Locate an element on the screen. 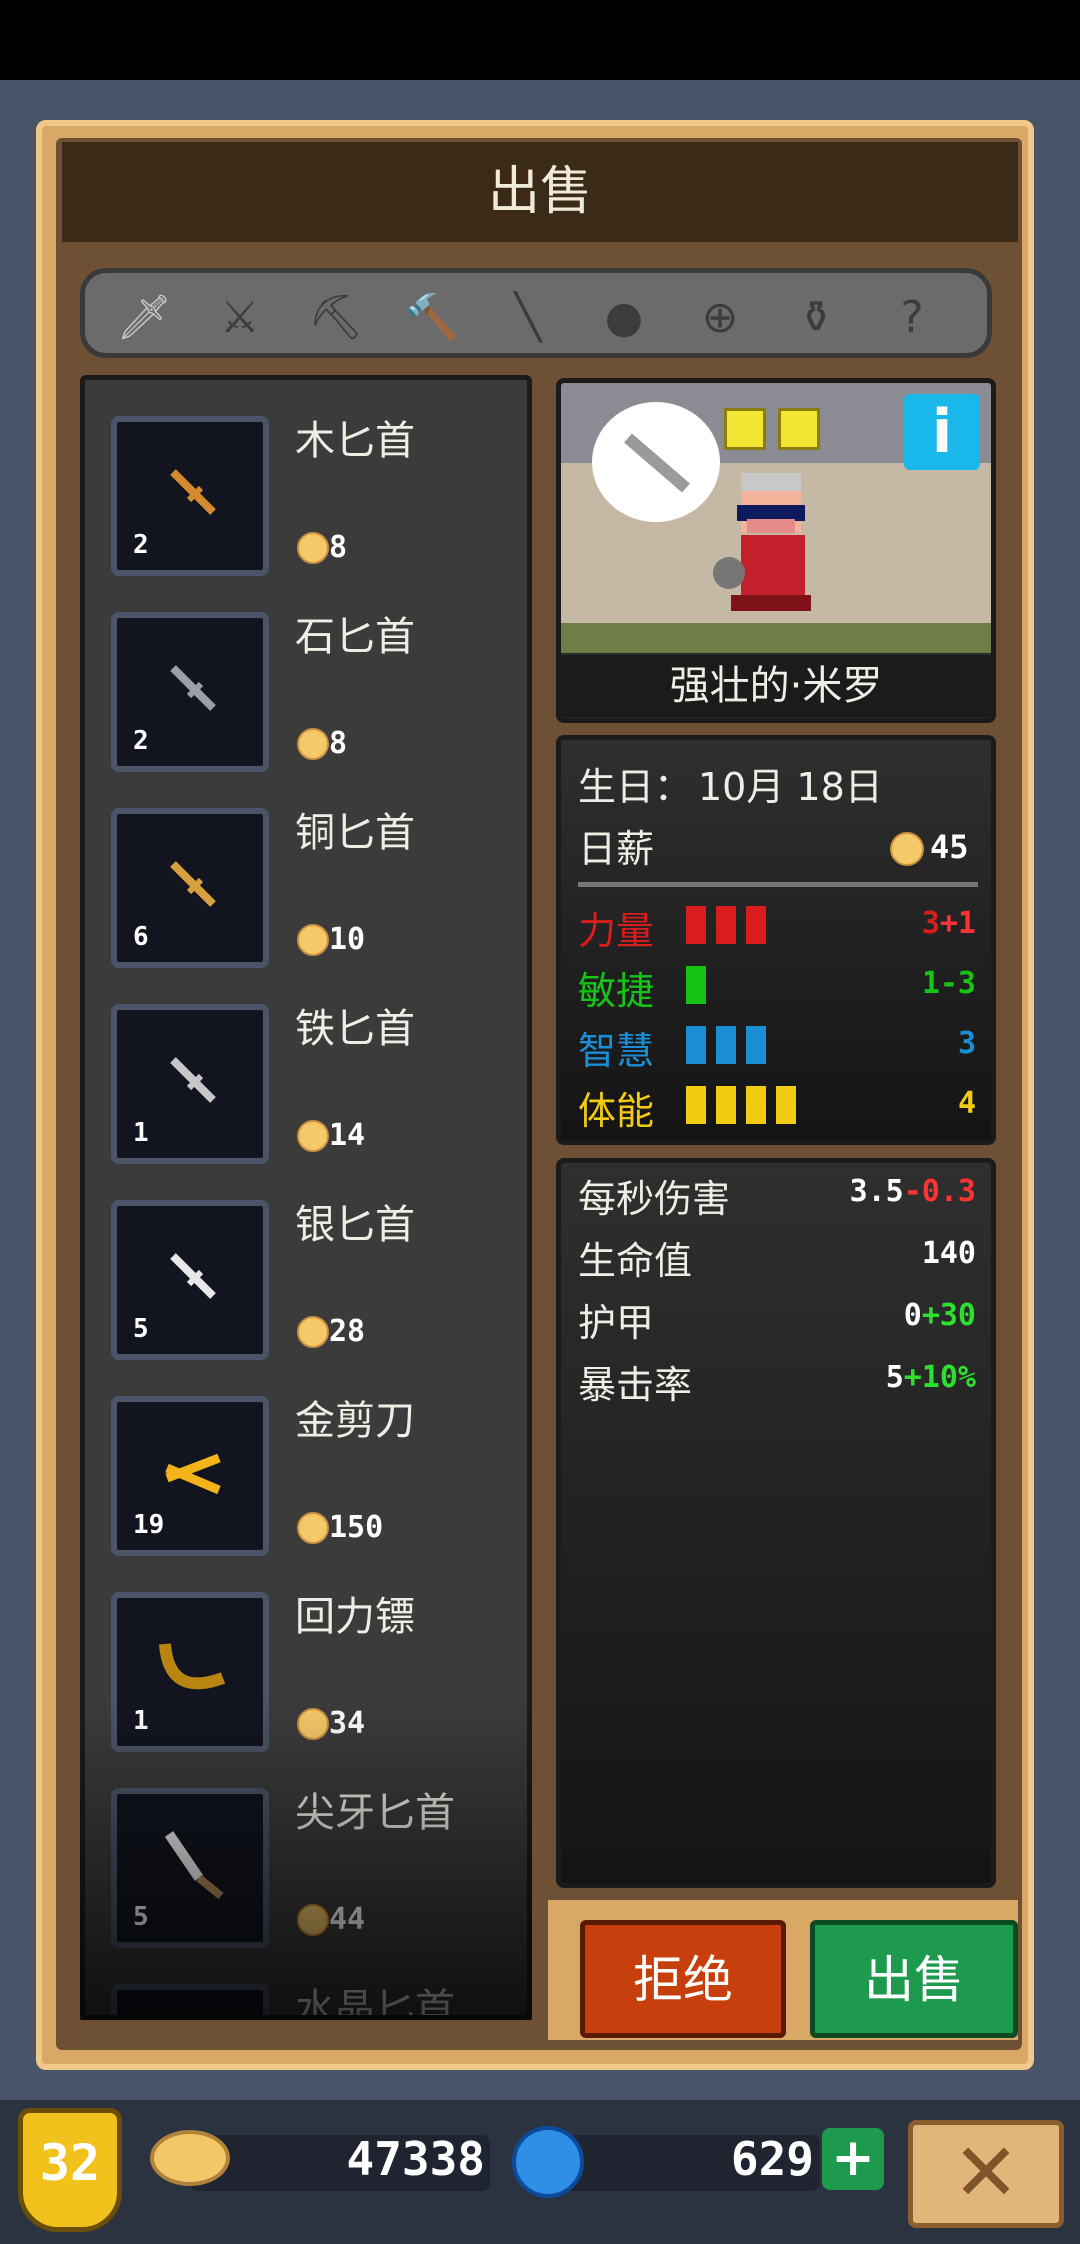 The image size is (1080, 2244). sword-icon: ⚔ is located at coordinates (240, 318).